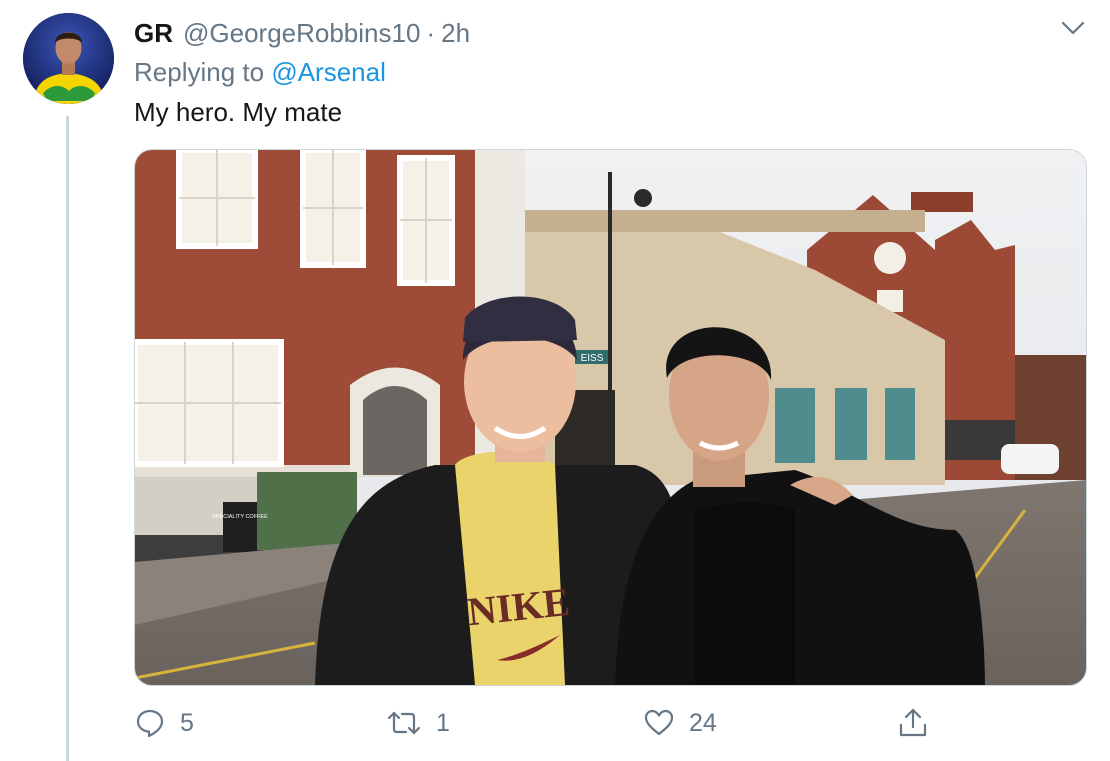  I want to click on thread-line, so click(67, 438).